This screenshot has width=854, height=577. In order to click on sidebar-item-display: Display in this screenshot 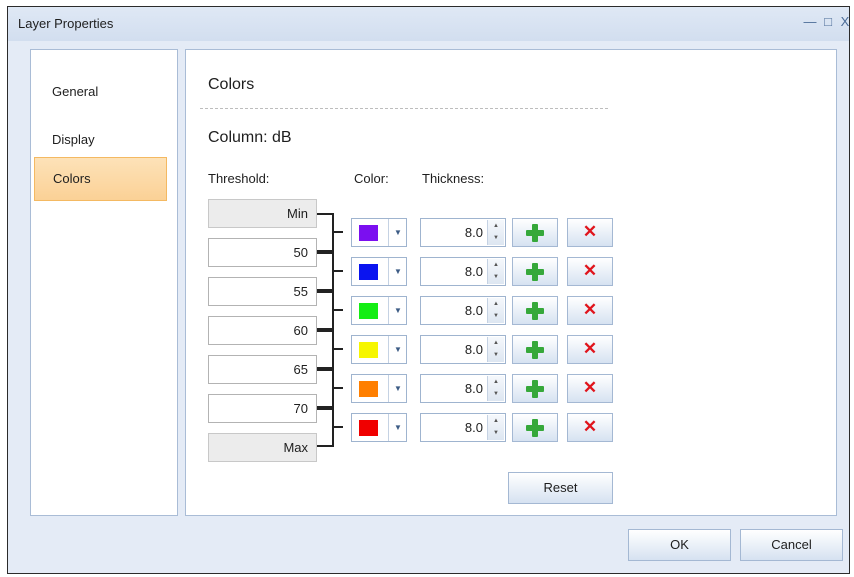, I will do `click(104, 140)`.